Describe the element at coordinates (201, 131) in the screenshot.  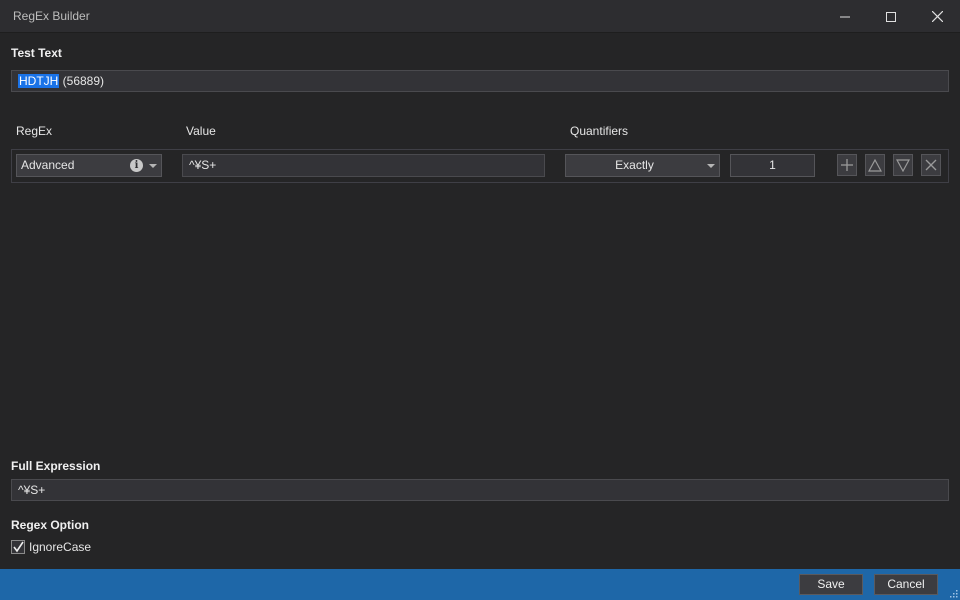
I see `column-header-value: Value` at that location.